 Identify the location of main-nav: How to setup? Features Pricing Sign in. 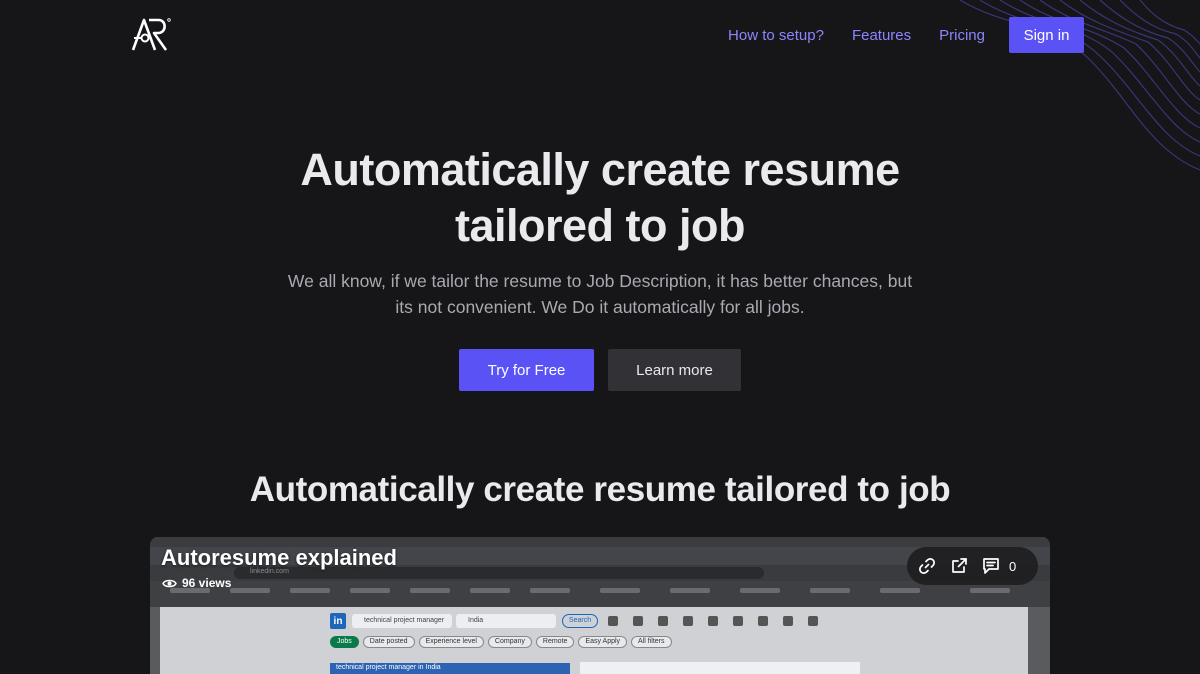
(892, 35).